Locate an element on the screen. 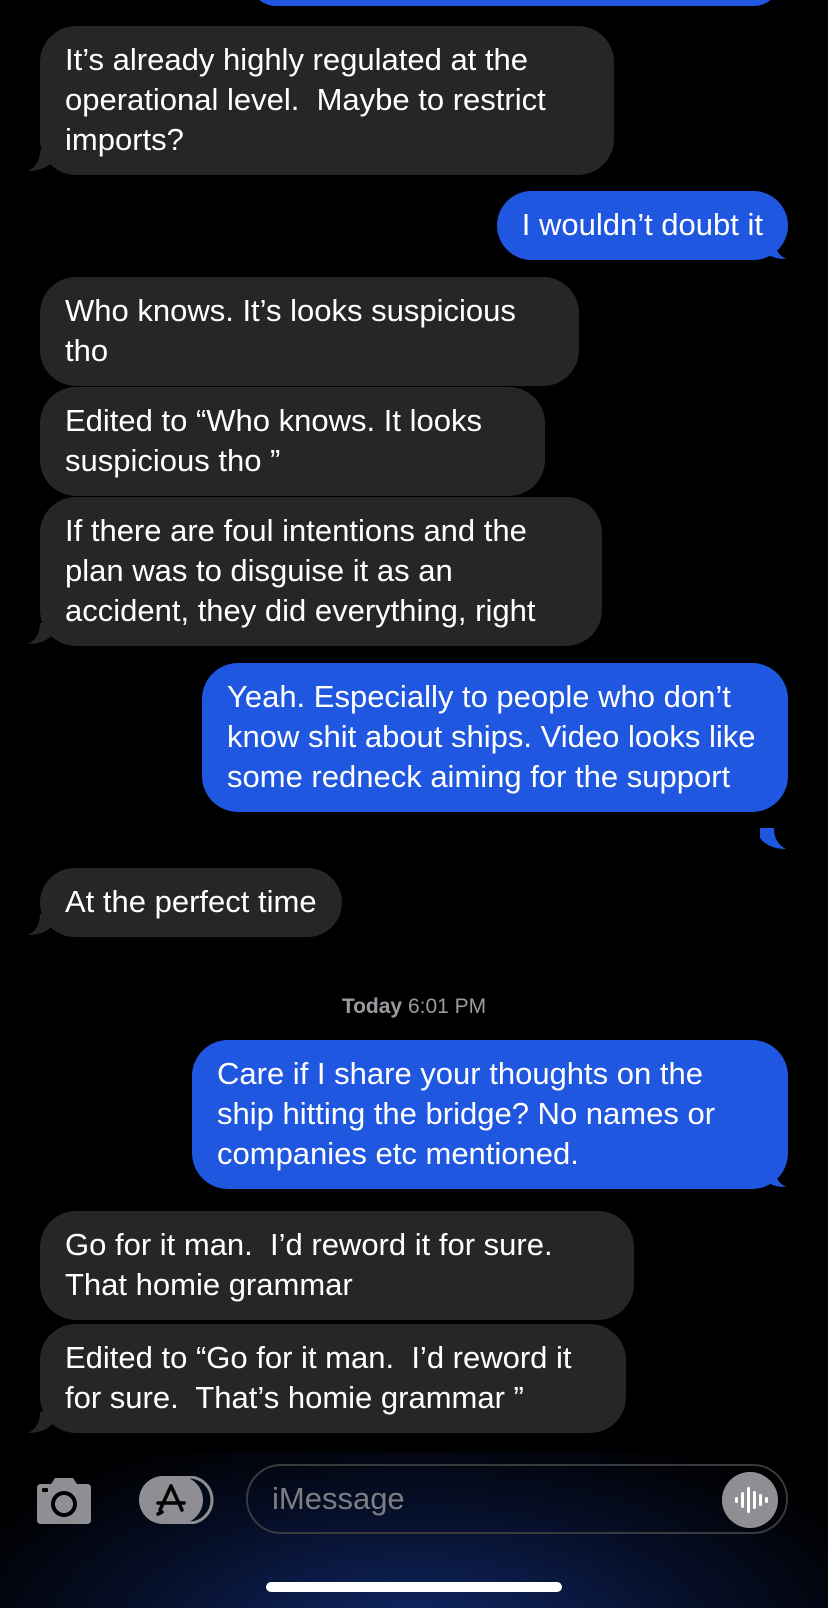 The image size is (828, 1608). voice-waveform-icon is located at coordinates (750, 1500).